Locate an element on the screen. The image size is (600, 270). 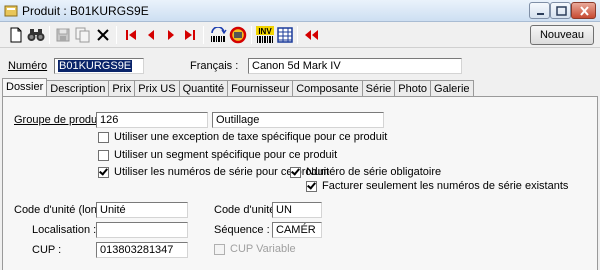
first-record-button is located at coordinates (131, 35).